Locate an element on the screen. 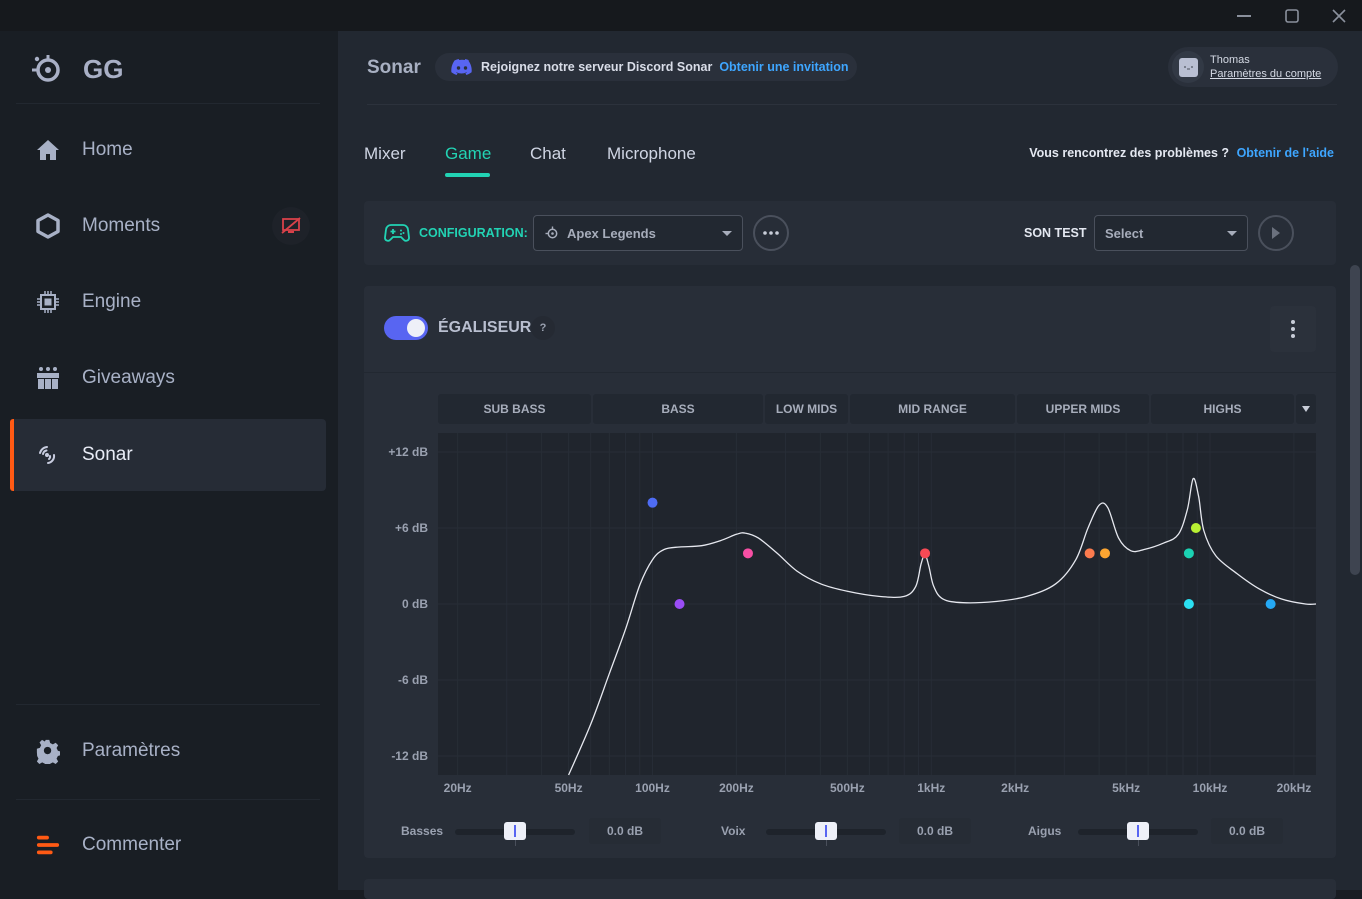 The height and width of the screenshot is (899, 1362). toggle-knob is located at coordinates (416, 328).